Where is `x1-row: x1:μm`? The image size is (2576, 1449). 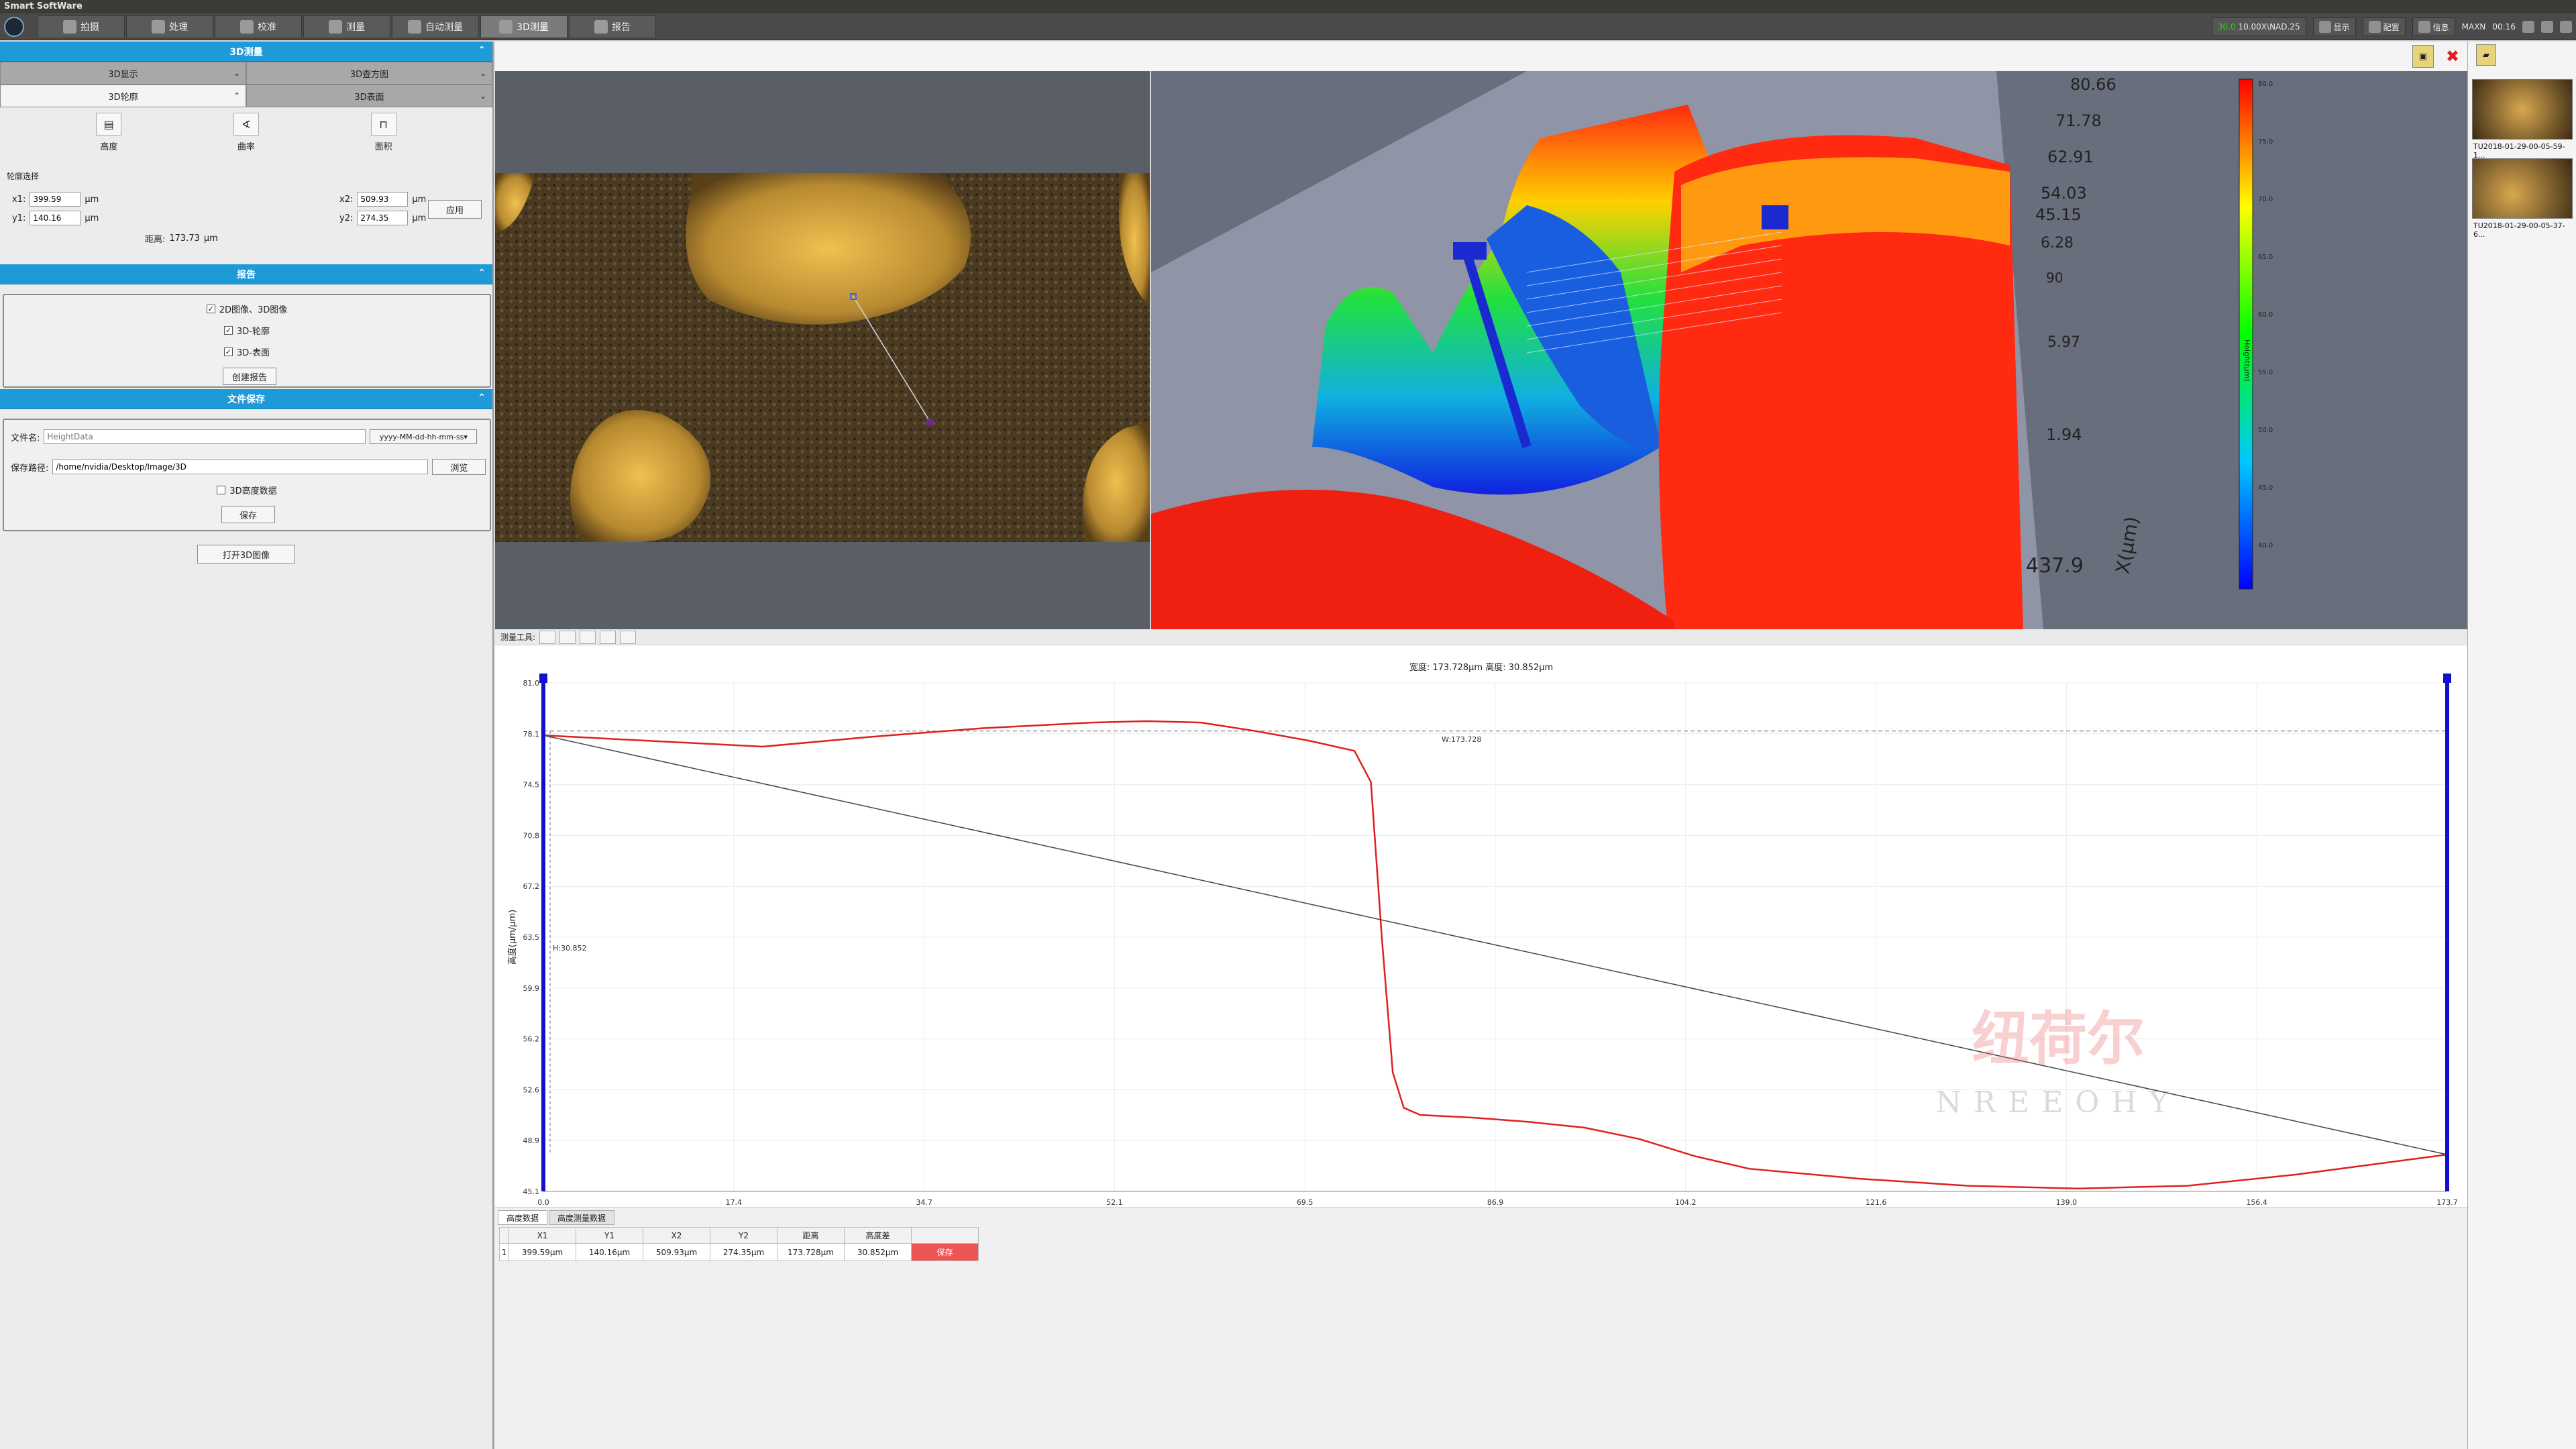 x1-row: x1:μm is located at coordinates (55, 199).